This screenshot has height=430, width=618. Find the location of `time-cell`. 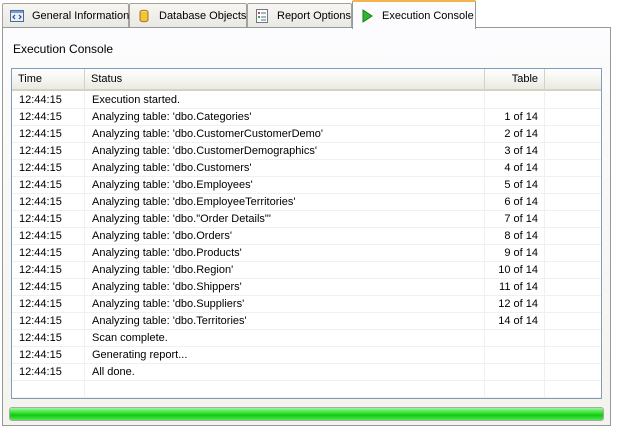

time-cell is located at coordinates (48, 389).